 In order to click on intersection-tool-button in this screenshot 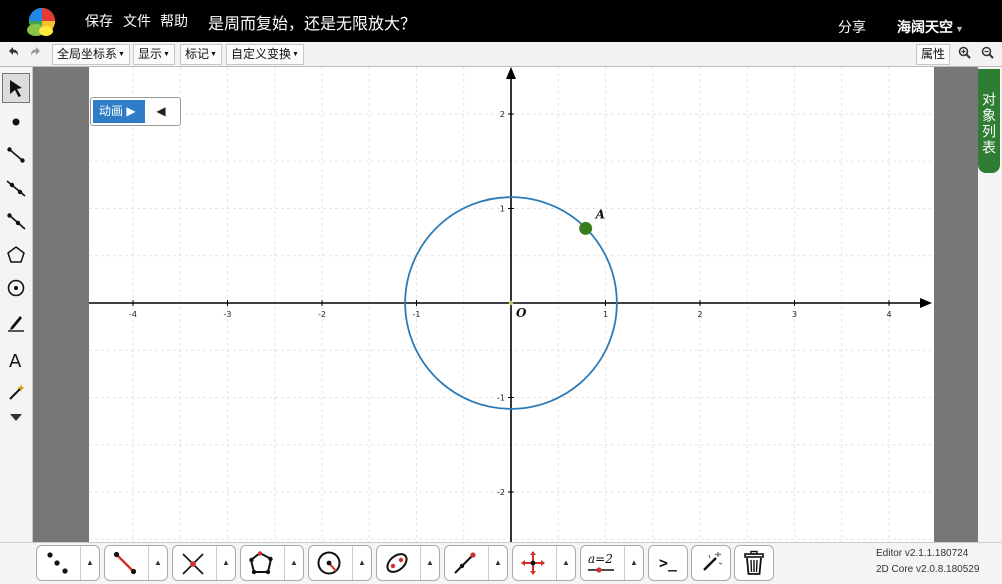, I will do `click(193, 563)`.